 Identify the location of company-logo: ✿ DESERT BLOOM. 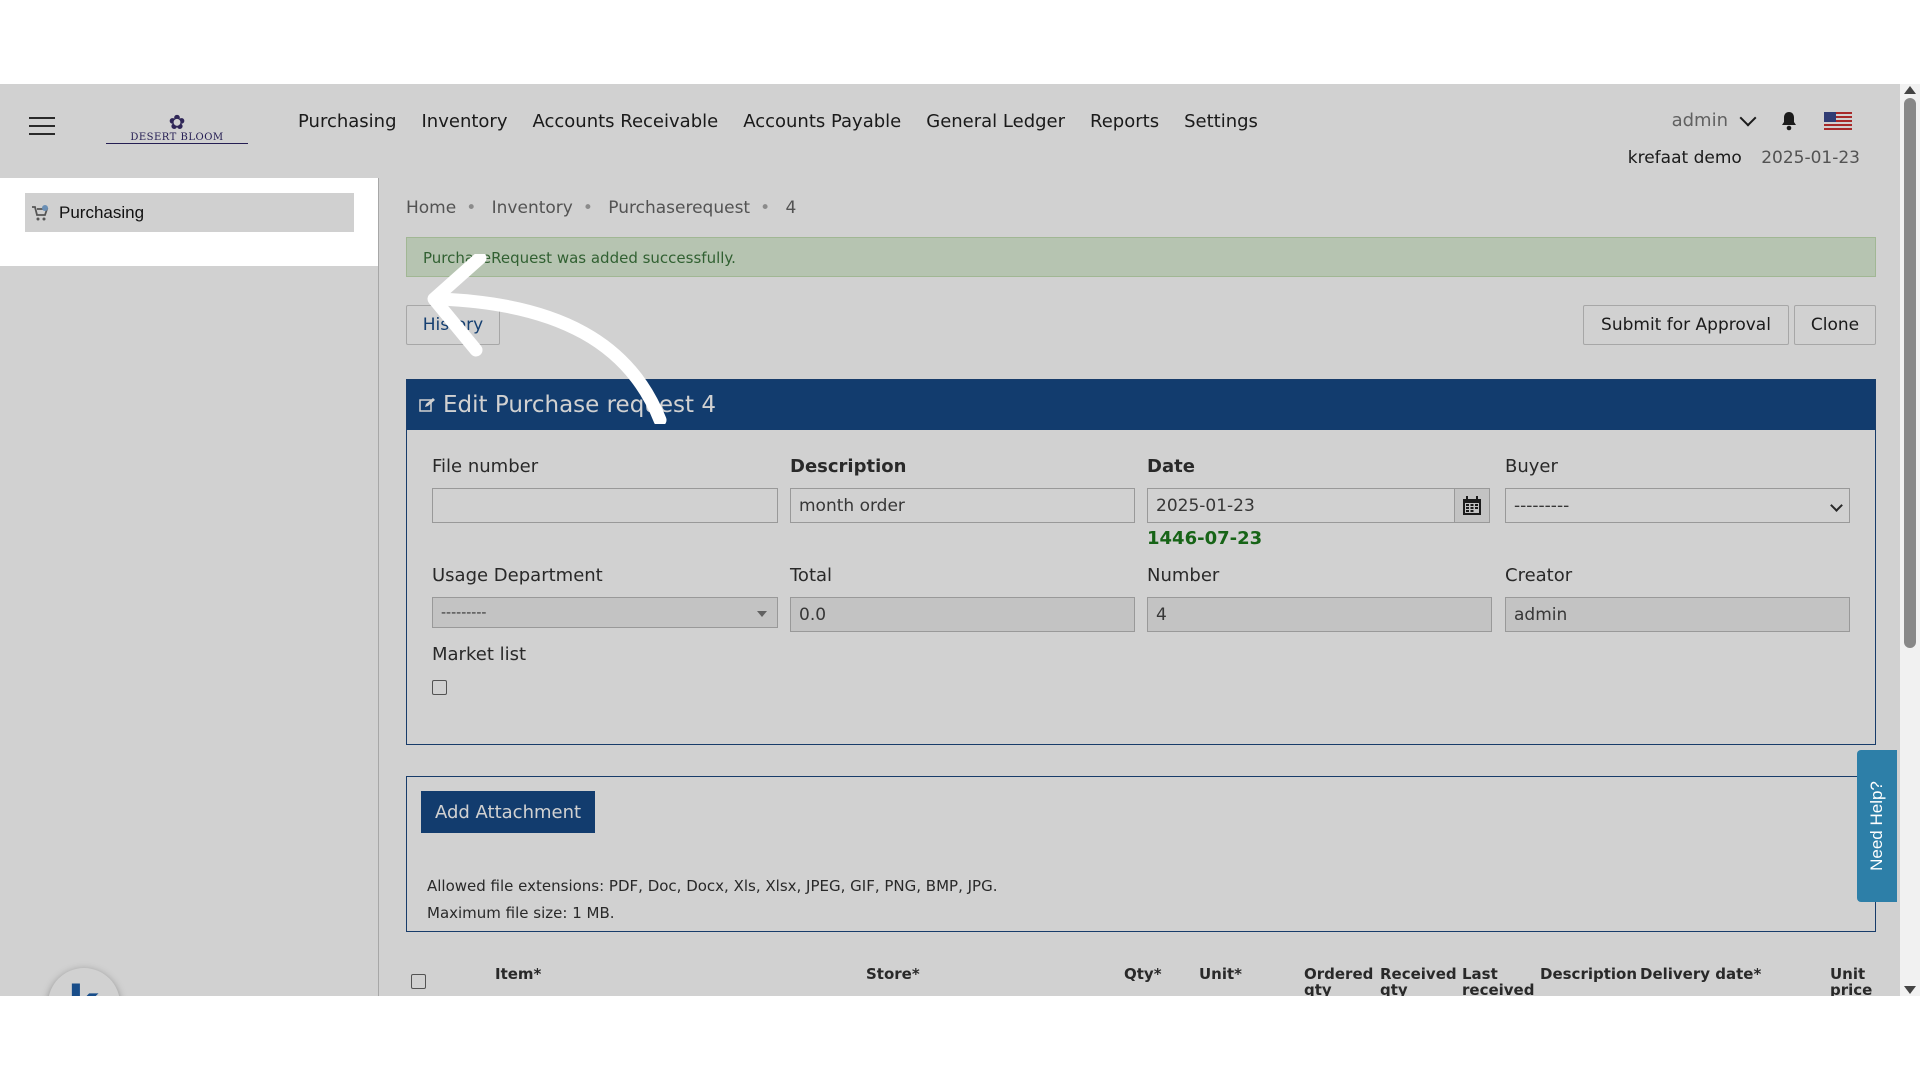
(177, 129).